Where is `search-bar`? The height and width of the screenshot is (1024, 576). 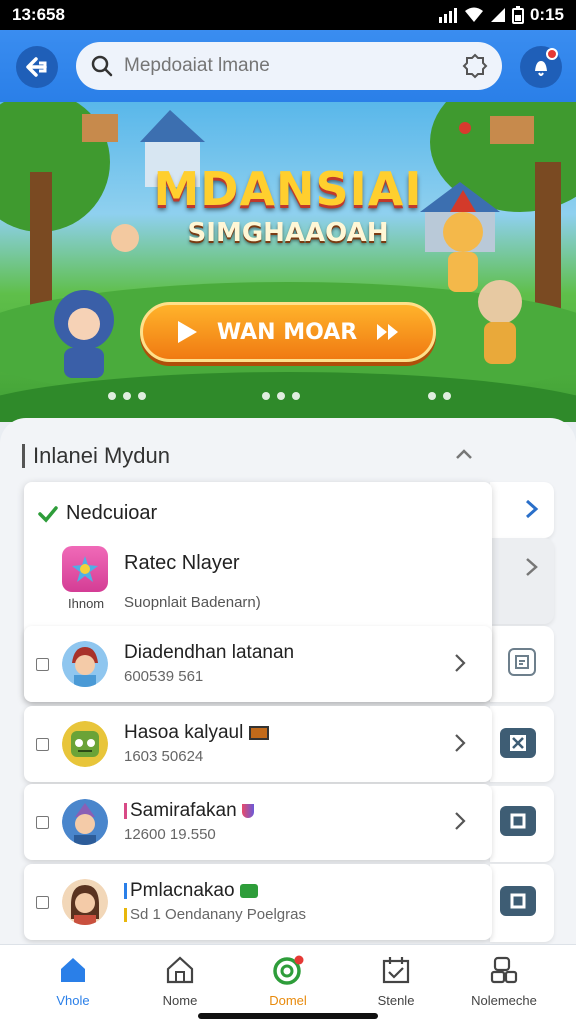 search-bar is located at coordinates (289, 66).